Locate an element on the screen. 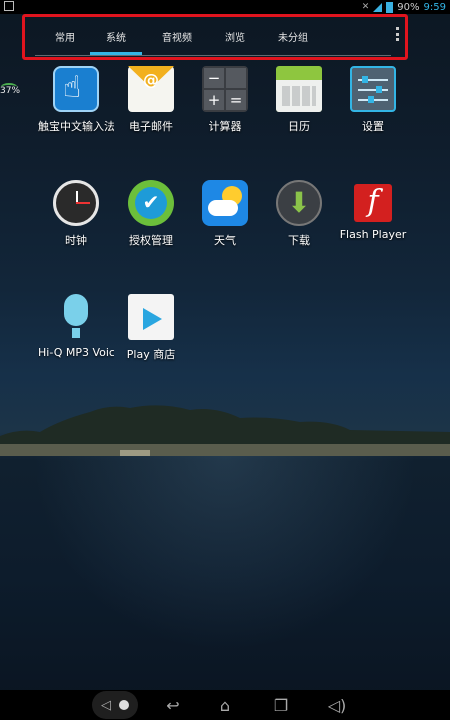 This screenshot has height=720, width=450. app-label: 设置 is located at coordinates (373, 126).